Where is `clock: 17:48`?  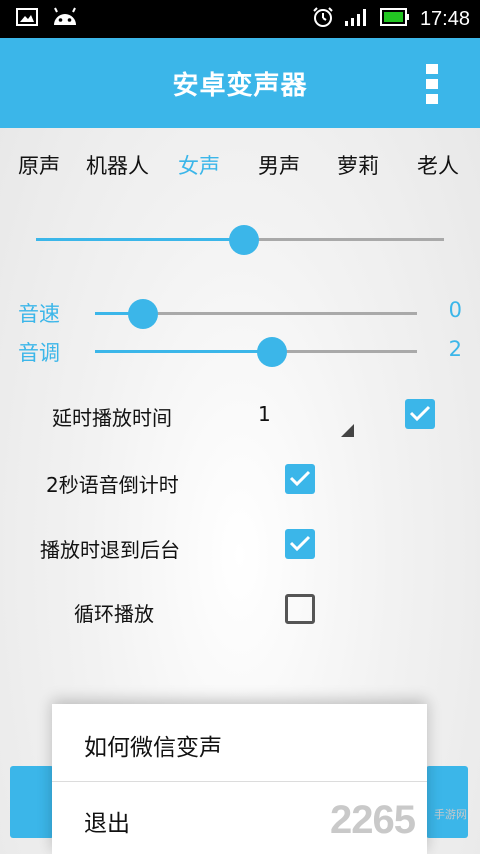
clock: 17:48 is located at coordinates (444, 18).